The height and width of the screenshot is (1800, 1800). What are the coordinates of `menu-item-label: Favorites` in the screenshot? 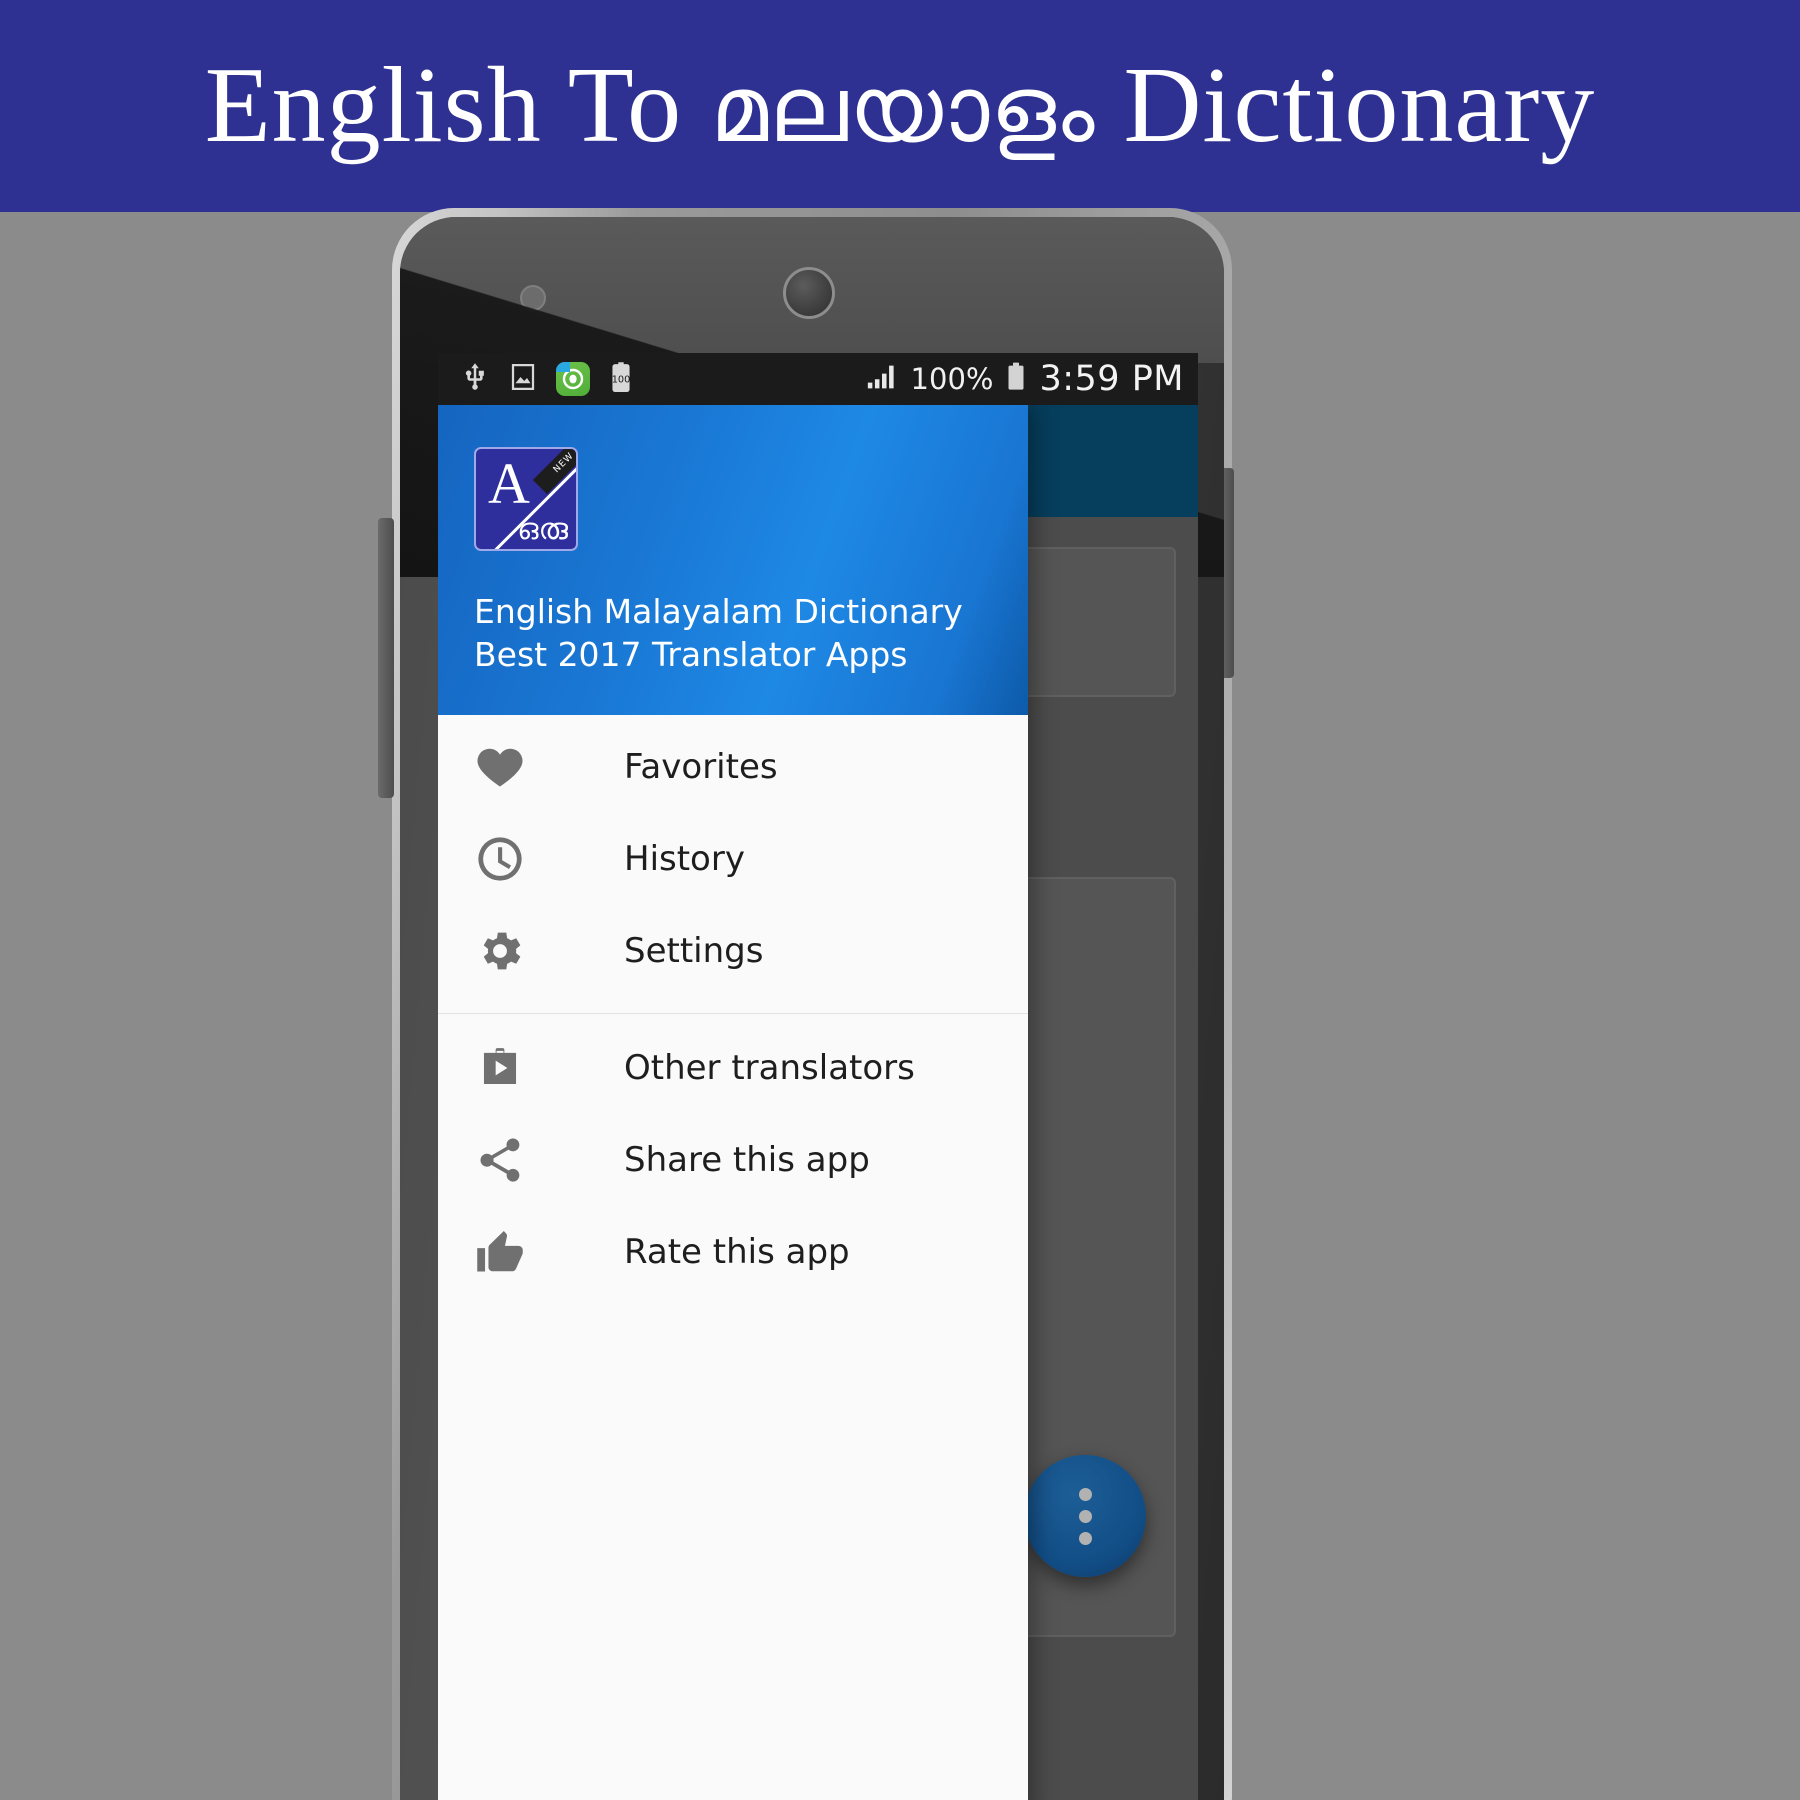 It's located at (701, 767).